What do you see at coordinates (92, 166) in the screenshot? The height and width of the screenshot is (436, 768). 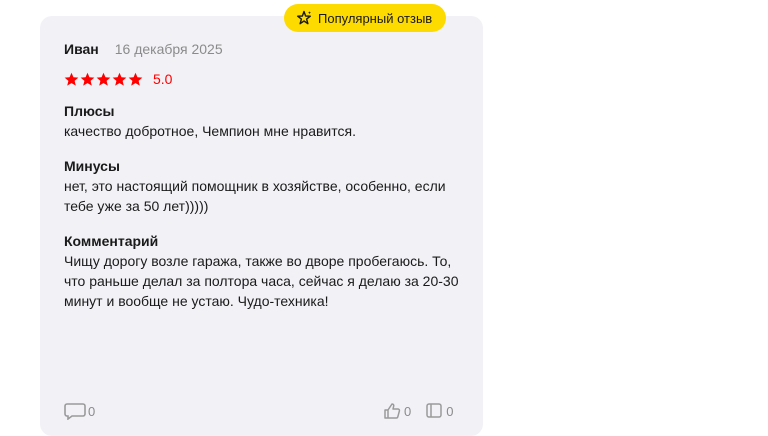 I see `cons-heading: Минусы` at bounding box center [92, 166].